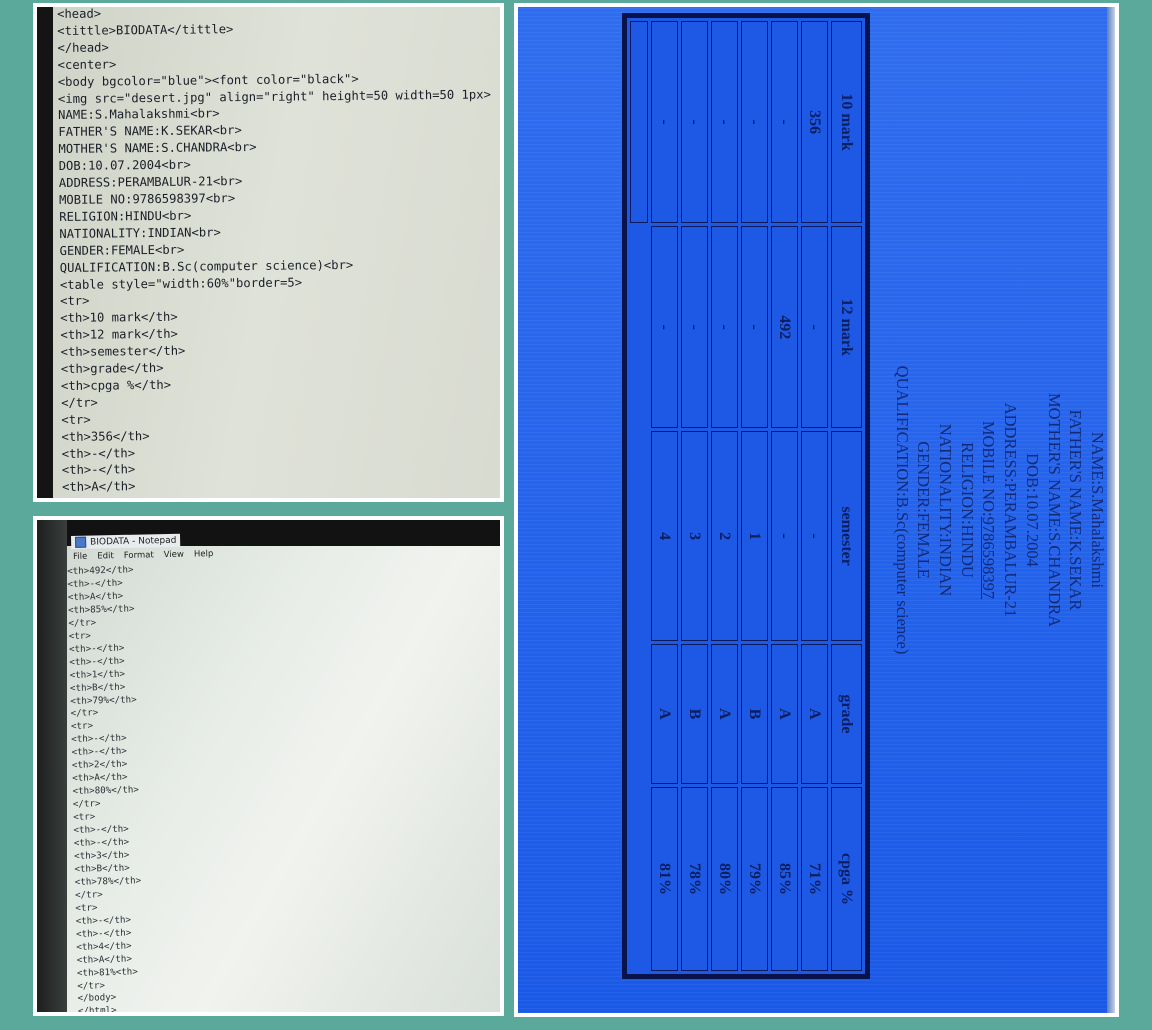 The height and width of the screenshot is (1030, 1152). Describe the element at coordinates (45, 252) in the screenshot. I see `monitor-bezel` at that location.